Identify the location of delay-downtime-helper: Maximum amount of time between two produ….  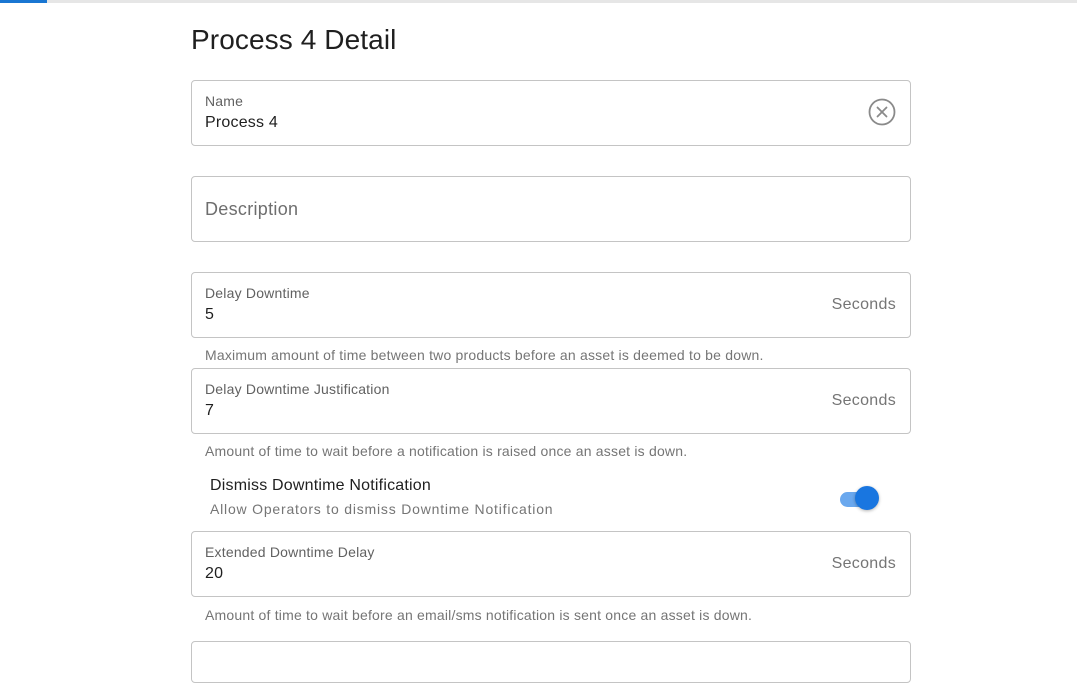
(484, 355).